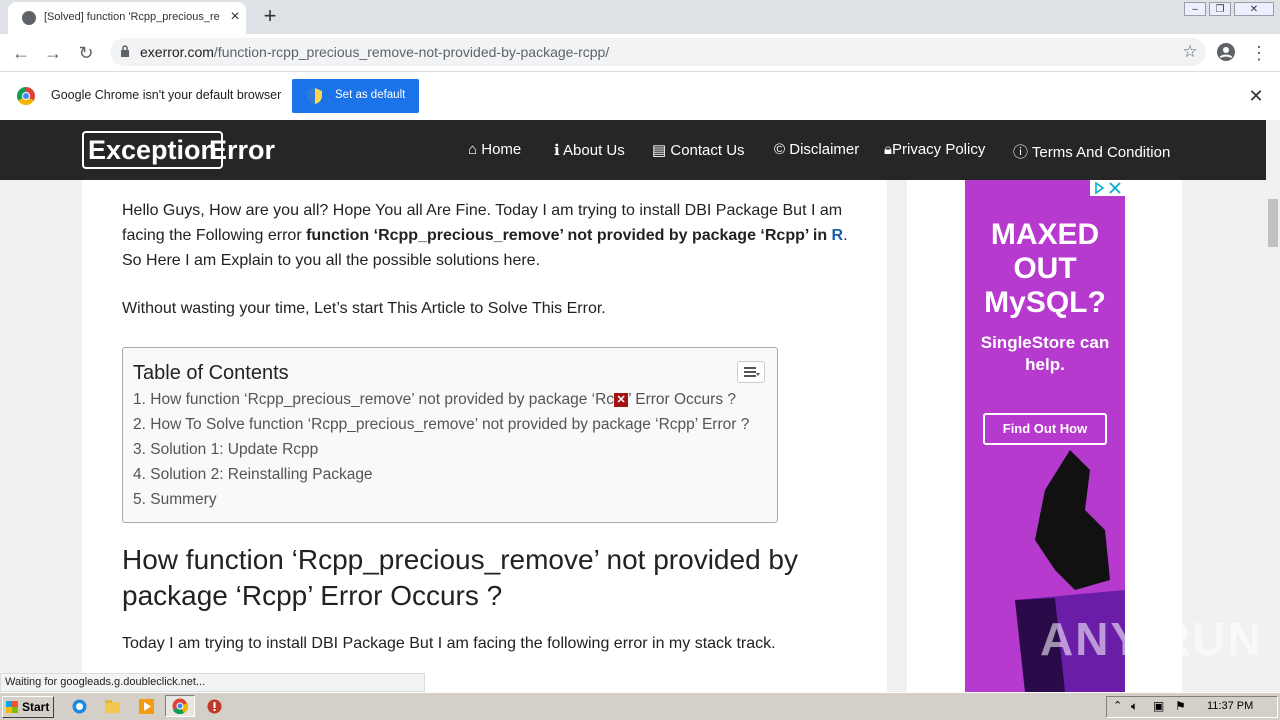  What do you see at coordinates (557, 150) in the screenshot?
I see `info-icon: ℹ` at bounding box center [557, 150].